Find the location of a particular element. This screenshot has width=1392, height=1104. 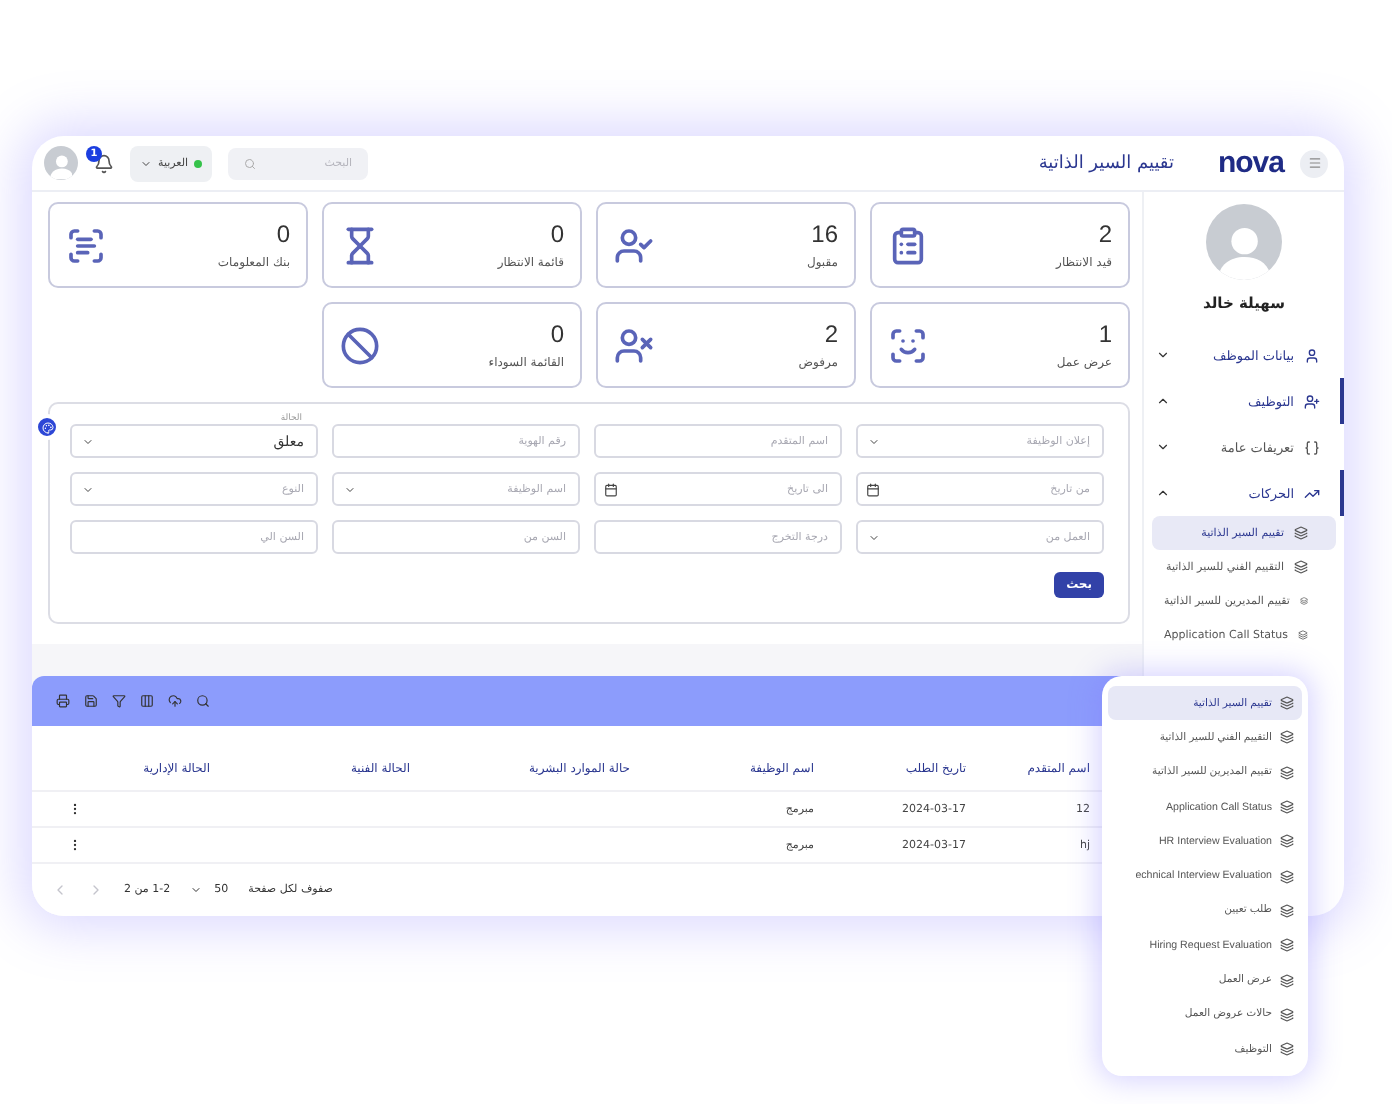

status-dot is located at coordinates (198, 163).